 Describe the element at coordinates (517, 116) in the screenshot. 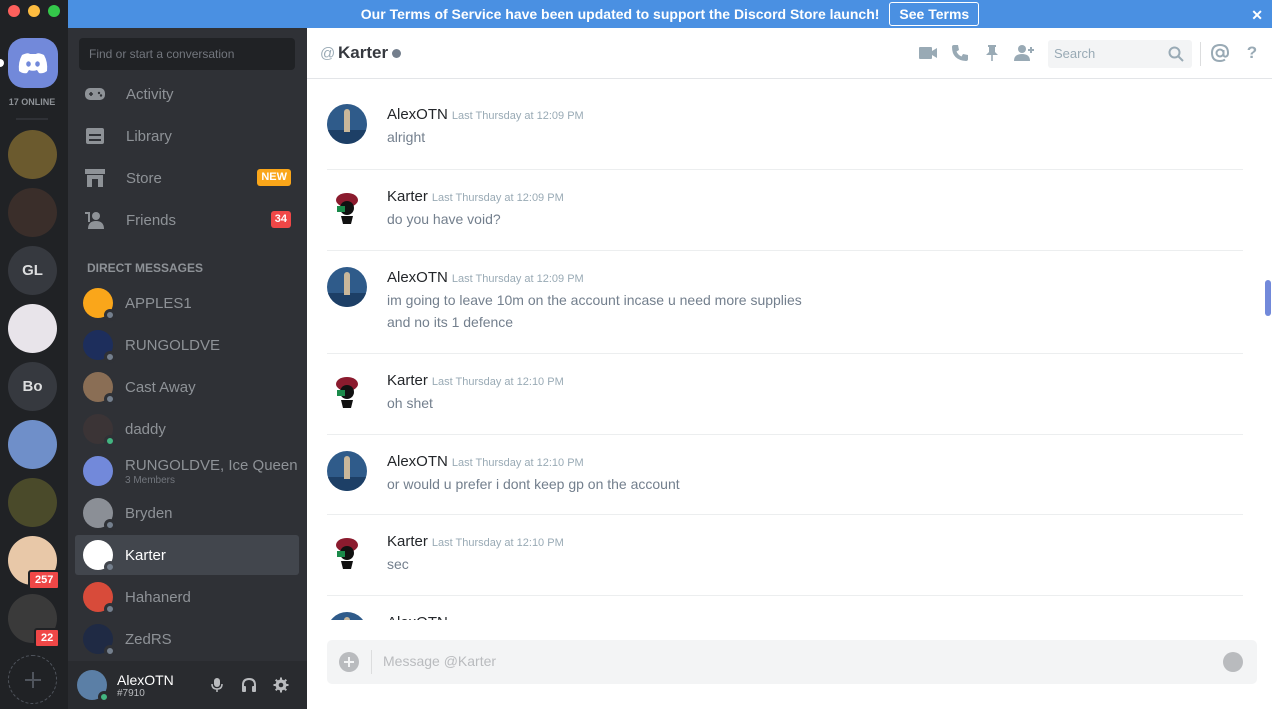

I see `timestamp: Last Thursday at 12:09 PM` at that location.